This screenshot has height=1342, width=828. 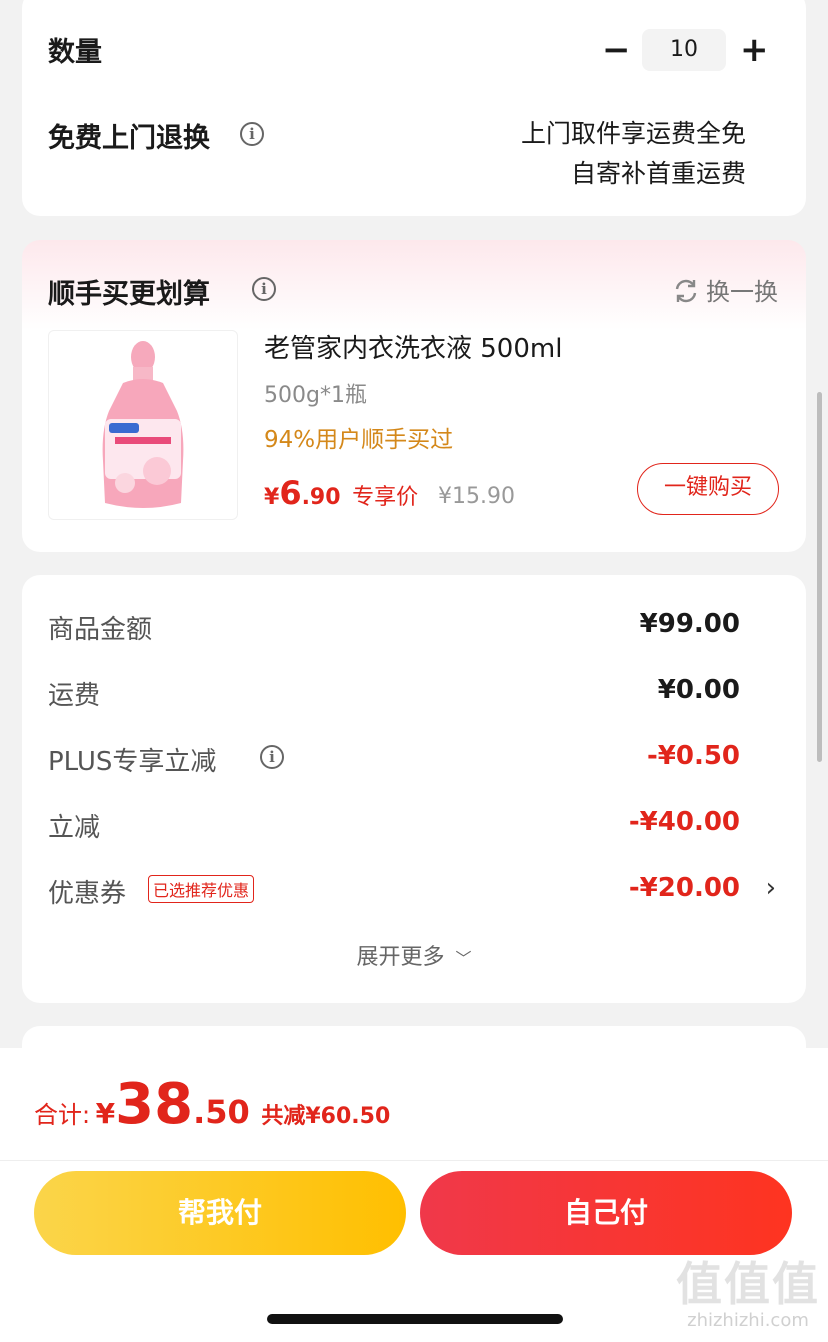 What do you see at coordinates (742, 292) in the screenshot?
I see `refresh-label: 换一换` at bounding box center [742, 292].